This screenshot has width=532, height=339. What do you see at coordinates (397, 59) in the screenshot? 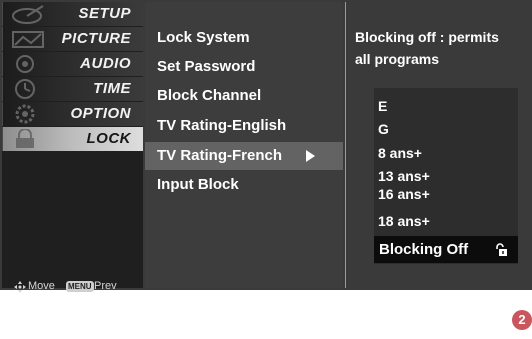
I see `description-line: all programs` at bounding box center [397, 59].